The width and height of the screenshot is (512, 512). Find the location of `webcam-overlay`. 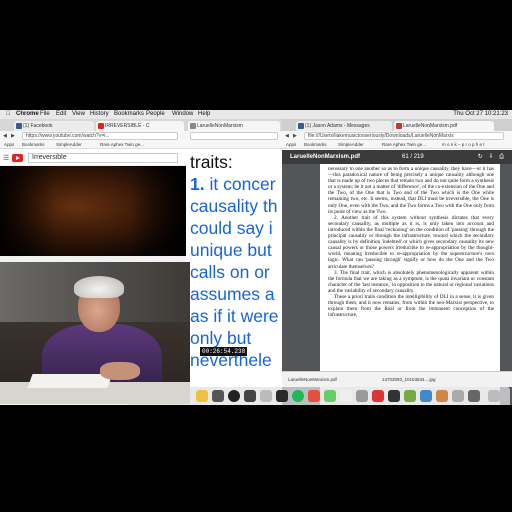

webcam-overlay is located at coordinates (95, 333).